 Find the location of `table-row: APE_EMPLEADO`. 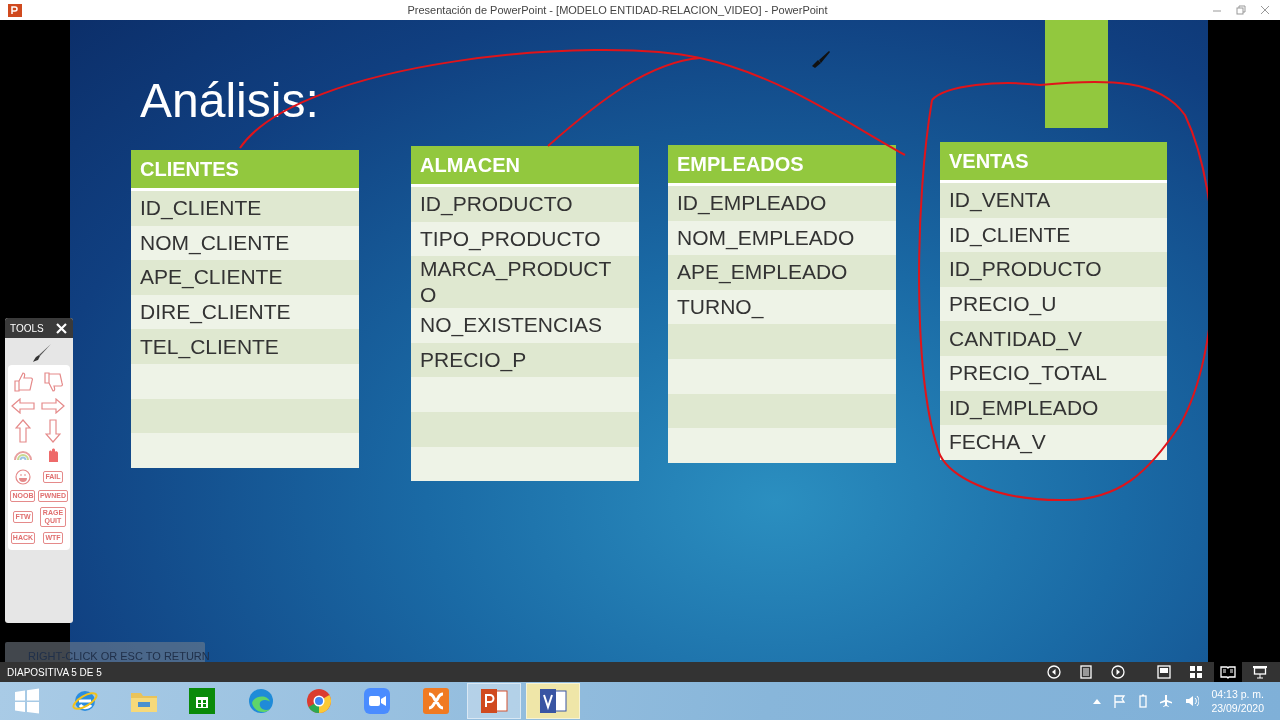

table-row: APE_EMPLEADO is located at coordinates (782, 272).